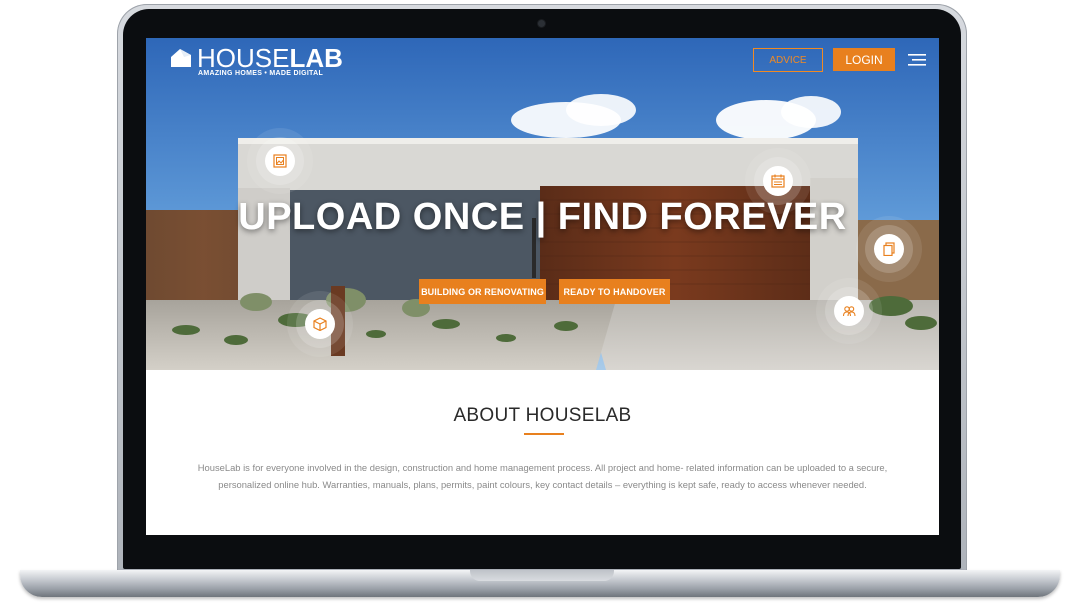  Describe the element at coordinates (320, 324) in the screenshot. I see `package-icon` at that location.